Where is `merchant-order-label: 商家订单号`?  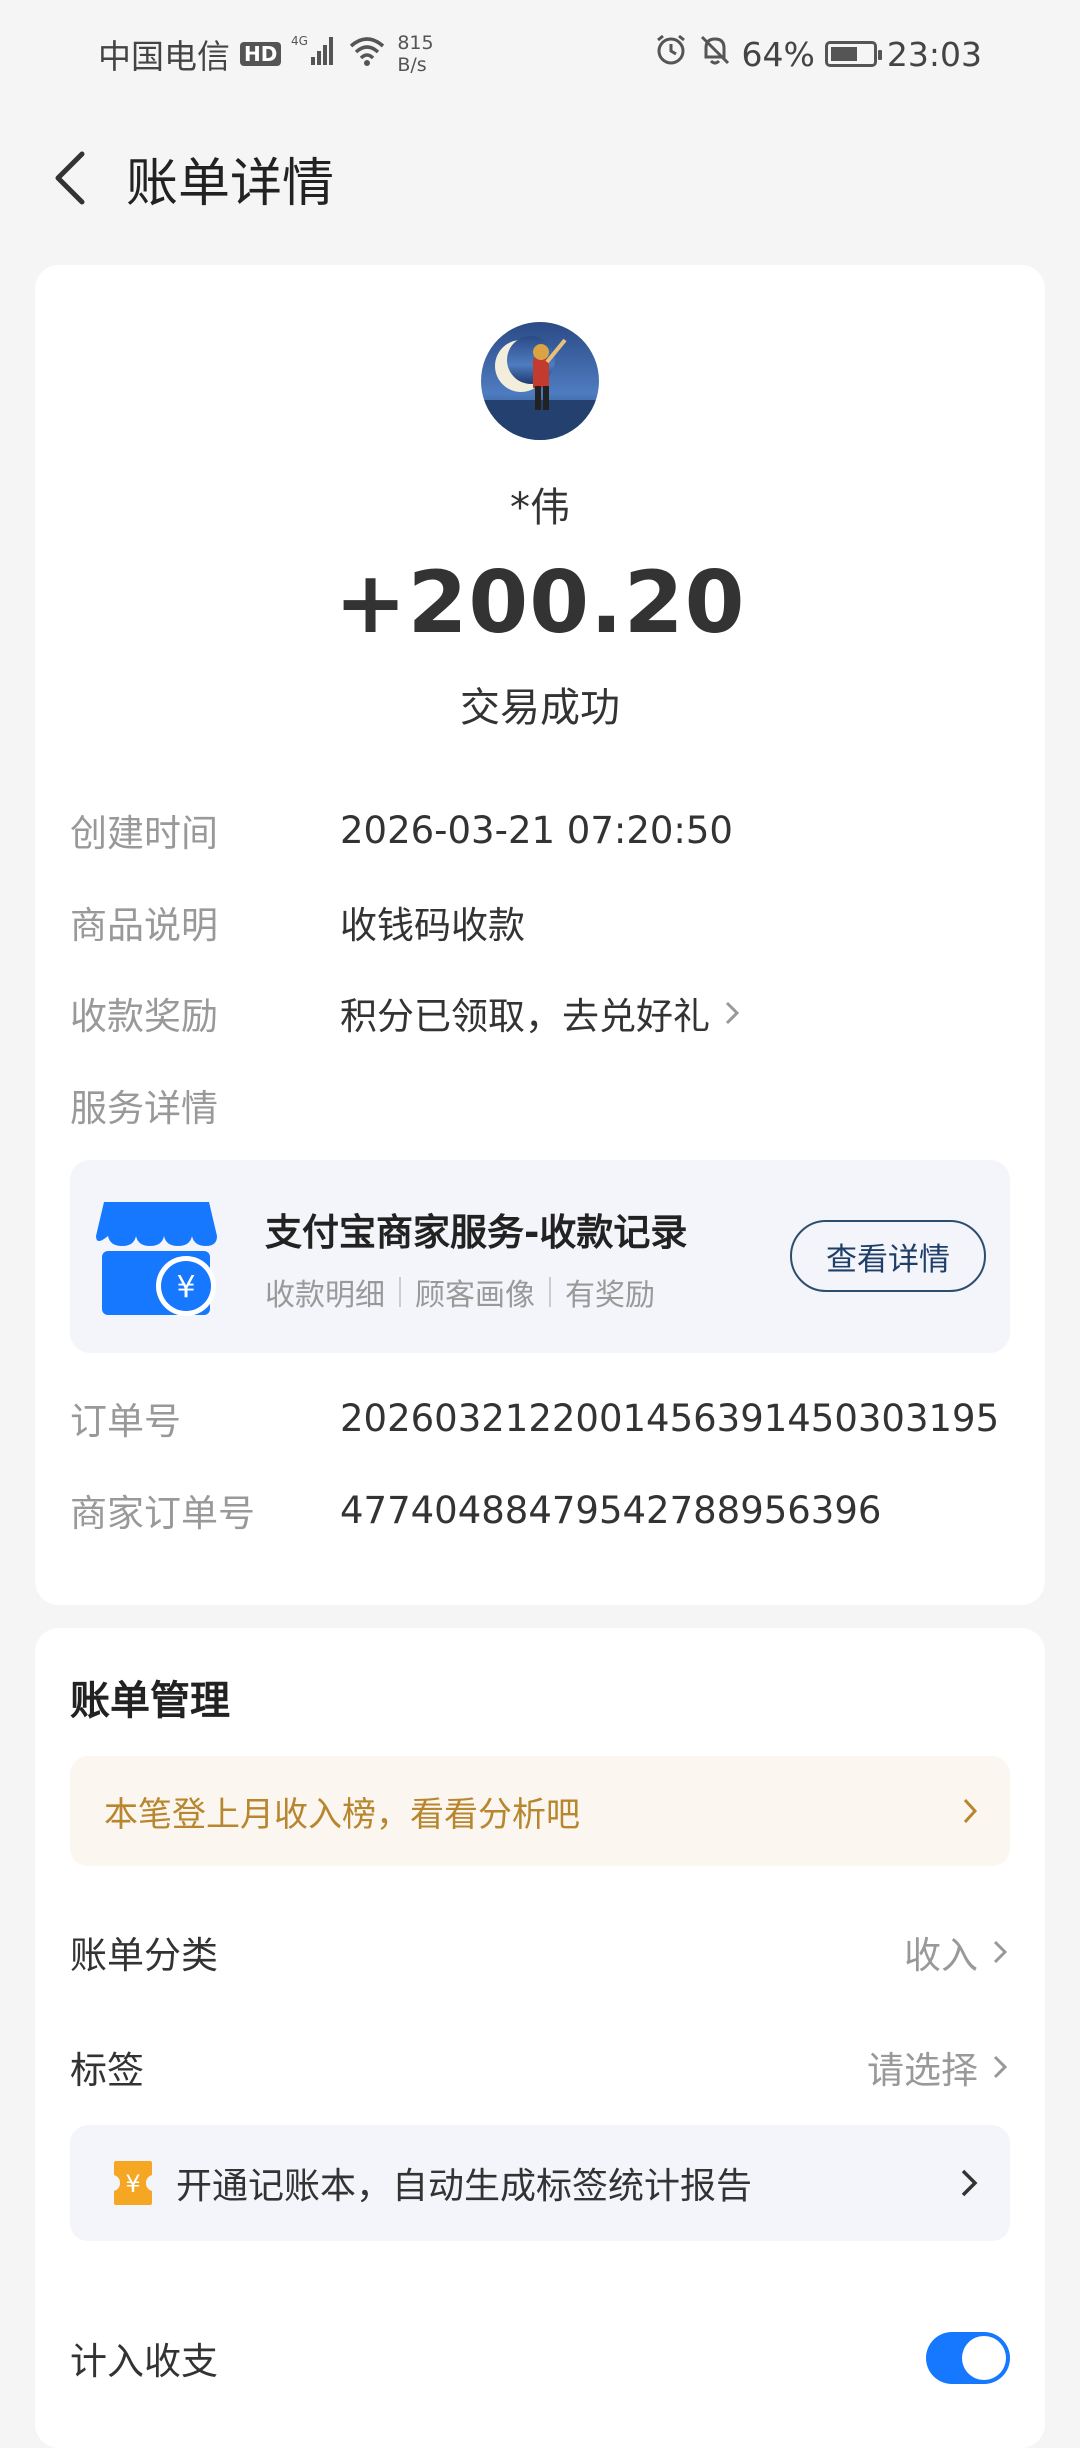 merchant-order-label: 商家订单号 is located at coordinates (162, 1513).